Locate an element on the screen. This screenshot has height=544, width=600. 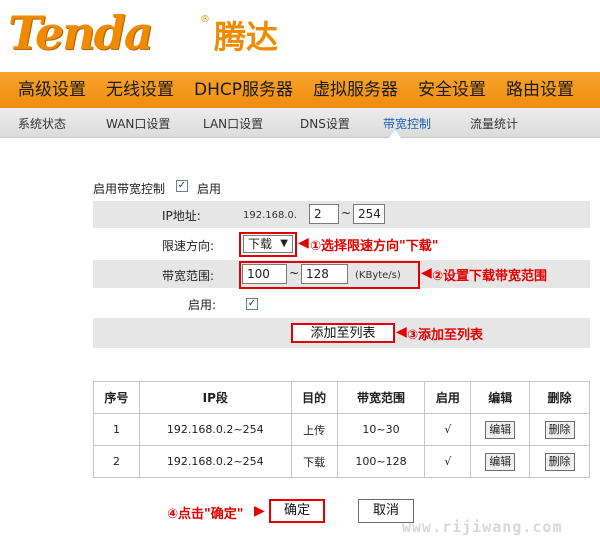
row-direction: 下载 is located at coordinates (314, 461).